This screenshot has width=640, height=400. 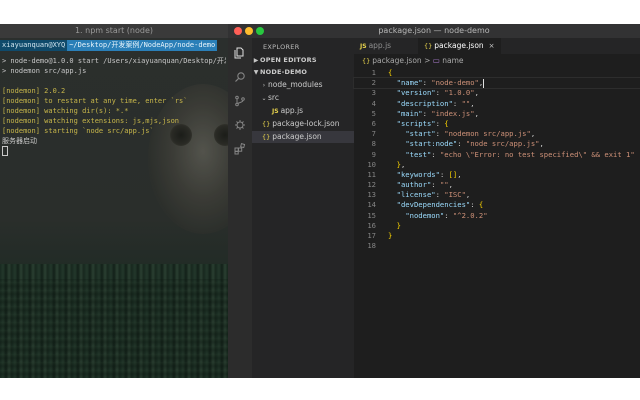 I want to click on breadcrumb-file: package.json, so click(x=396, y=60).